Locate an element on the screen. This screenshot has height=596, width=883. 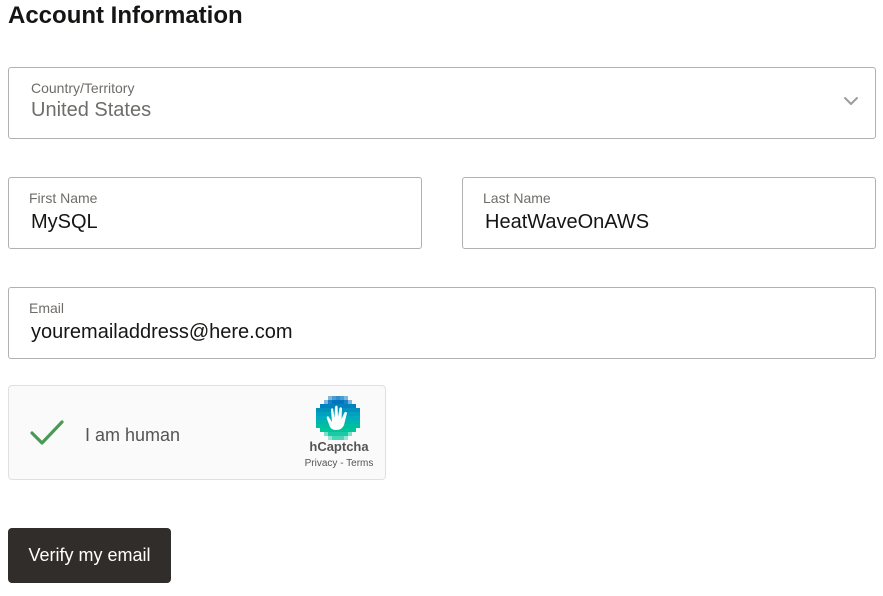
captcha-label: I am human is located at coordinates (133, 435).